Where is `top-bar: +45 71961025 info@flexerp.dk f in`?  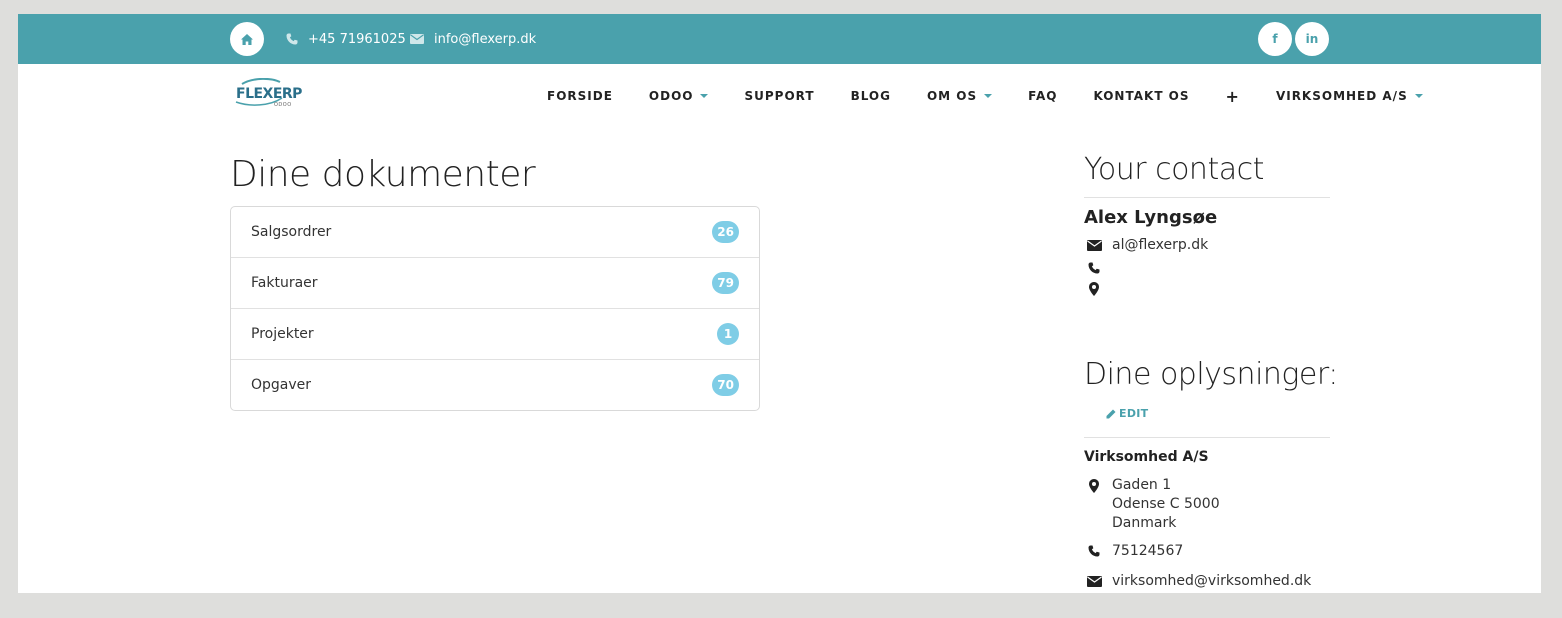
top-bar: +45 71961025 info@flexerp.dk f in is located at coordinates (779, 39).